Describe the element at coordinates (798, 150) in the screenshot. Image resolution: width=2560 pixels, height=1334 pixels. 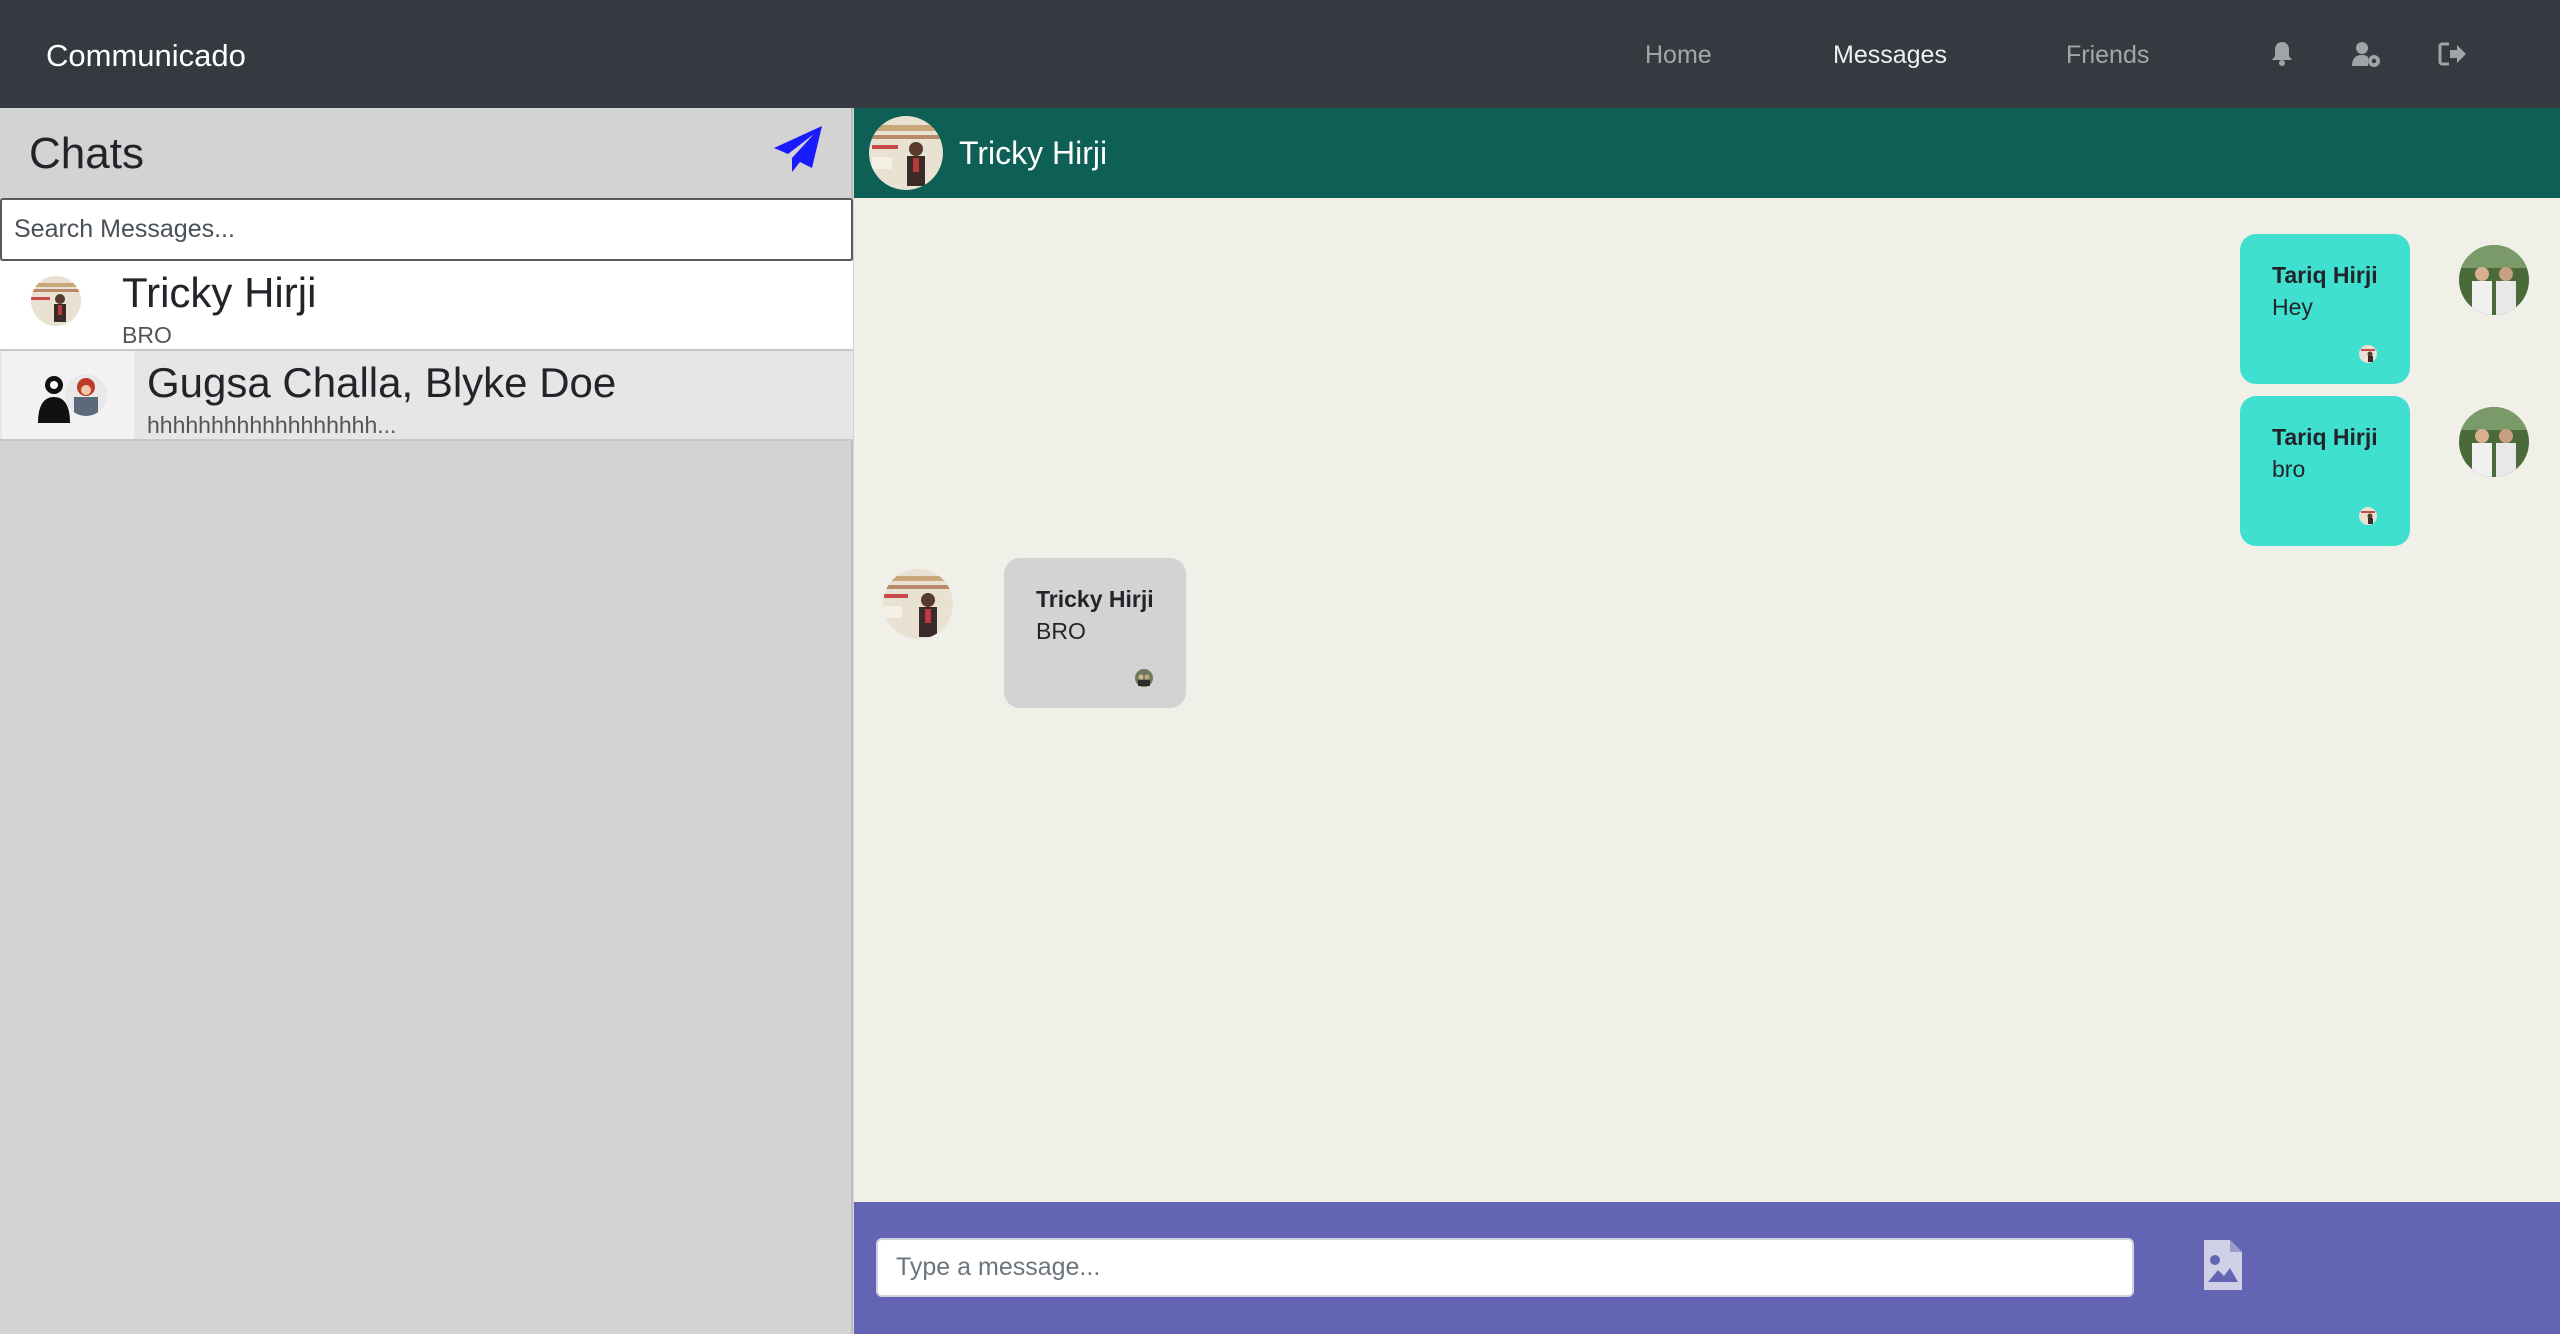
I see `paper-plane-icon` at that location.